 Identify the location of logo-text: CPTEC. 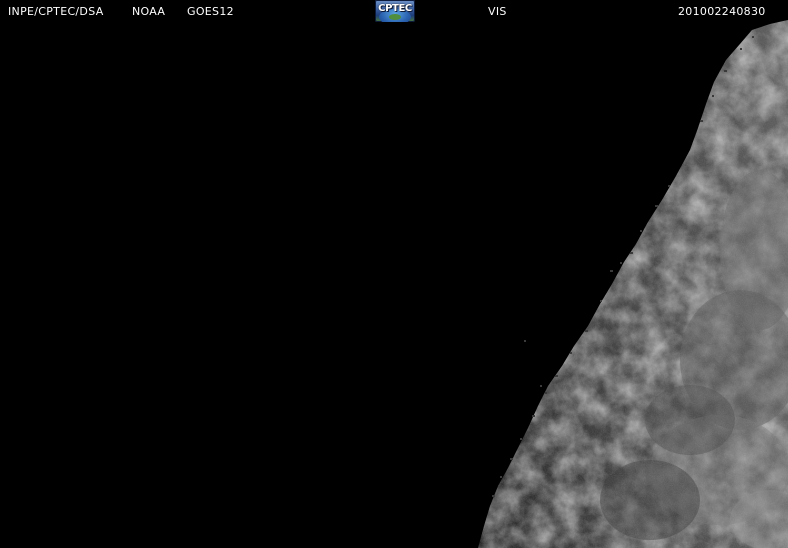
(395, 8).